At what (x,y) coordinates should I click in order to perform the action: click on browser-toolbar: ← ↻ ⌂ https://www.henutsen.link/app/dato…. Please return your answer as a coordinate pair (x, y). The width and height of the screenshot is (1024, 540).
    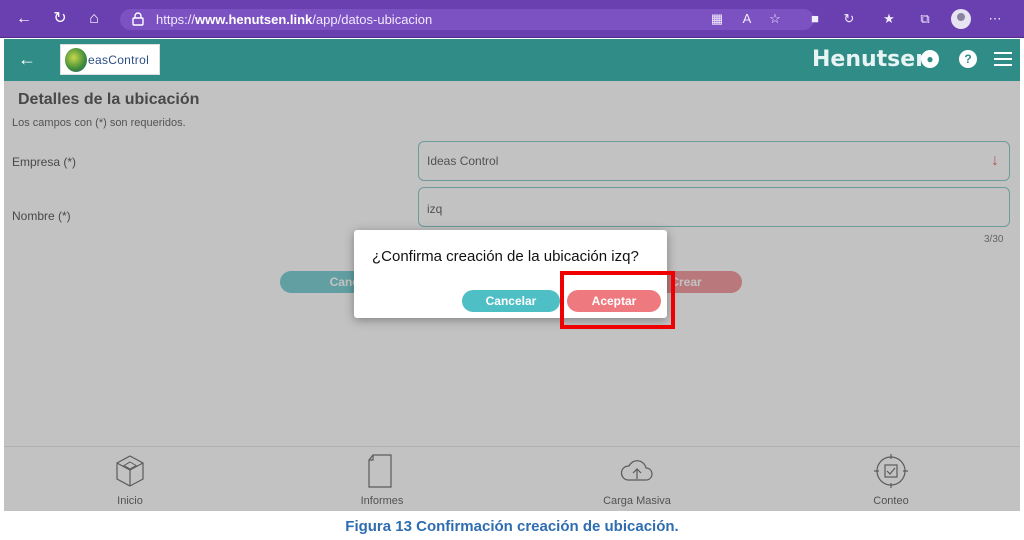
    Looking at the image, I should click on (512, 19).